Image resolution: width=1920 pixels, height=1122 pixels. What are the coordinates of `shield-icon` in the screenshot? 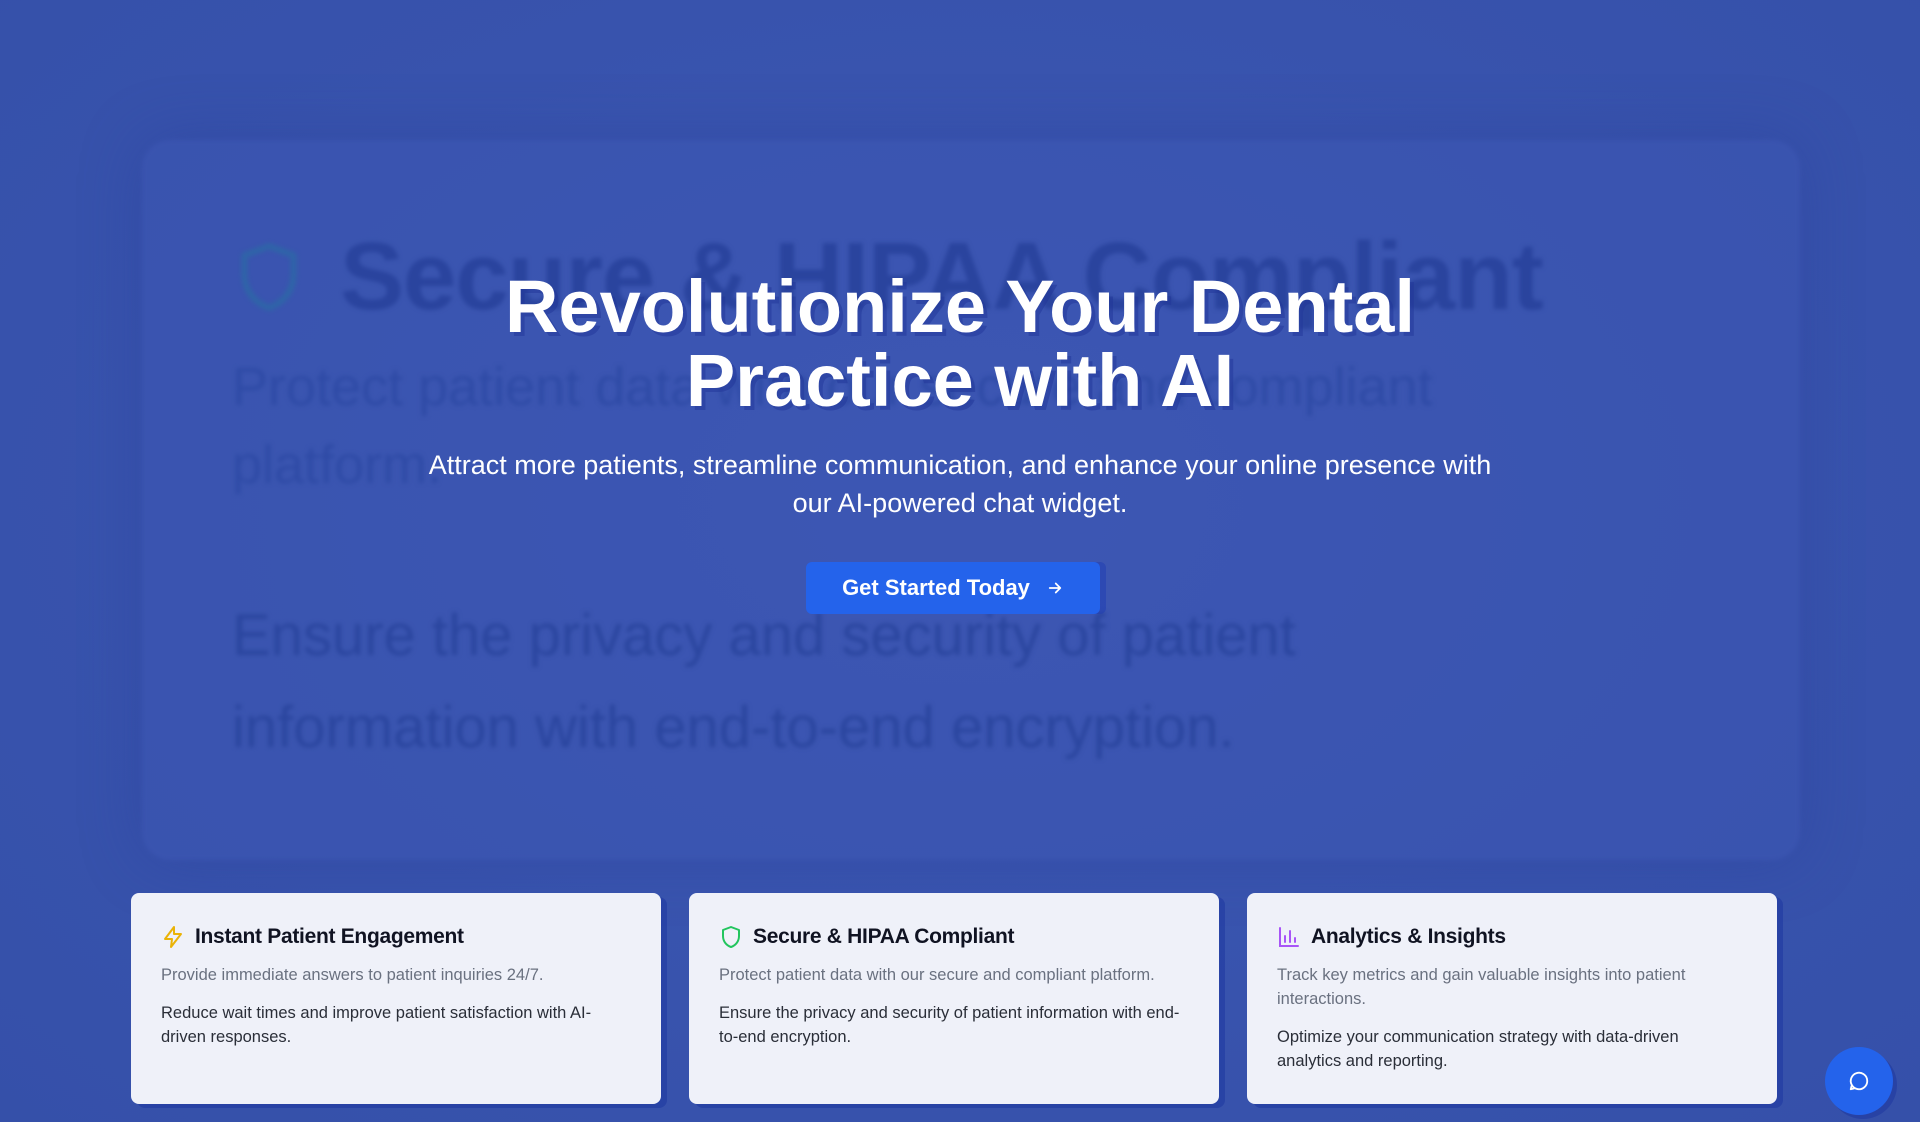 It's located at (731, 937).